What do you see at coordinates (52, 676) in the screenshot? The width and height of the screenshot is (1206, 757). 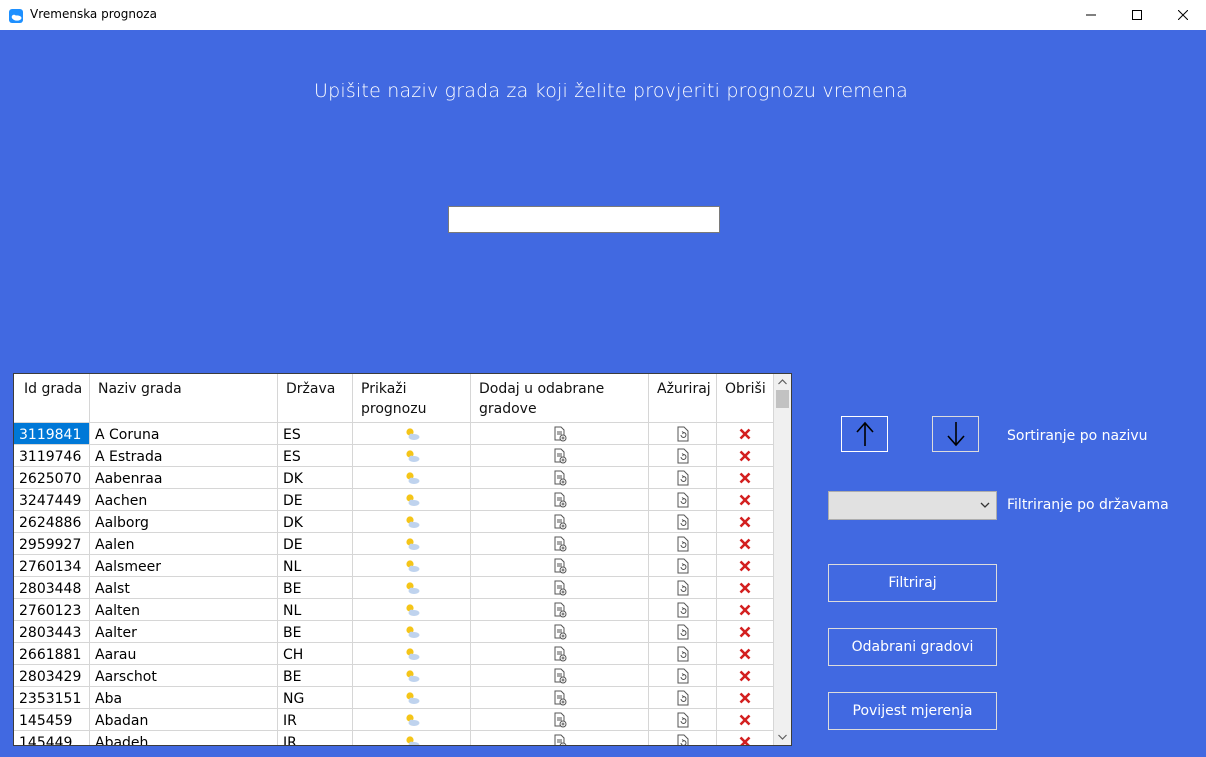 I see `cell-id: 2803429` at bounding box center [52, 676].